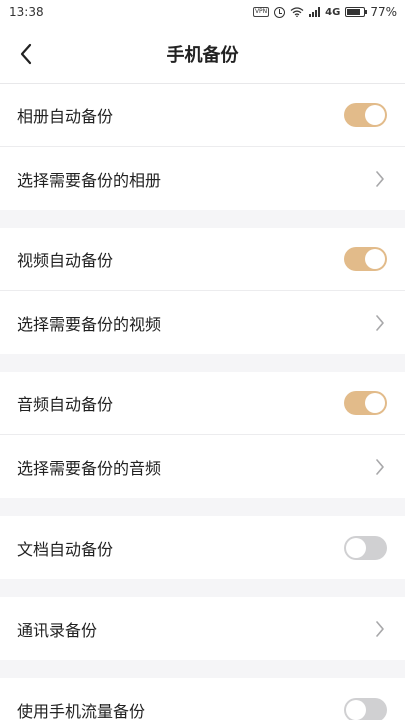  I want to click on vpn-icon: VPN, so click(261, 12).